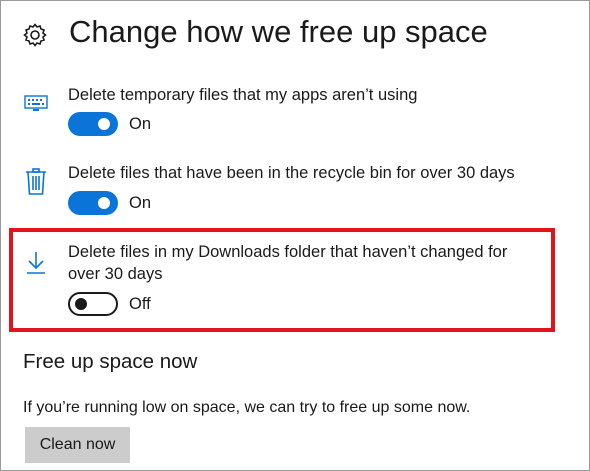  Describe the element at coordinates (278, 31) in the screenshot. I see `page-title: Change how we free up space` at that location.